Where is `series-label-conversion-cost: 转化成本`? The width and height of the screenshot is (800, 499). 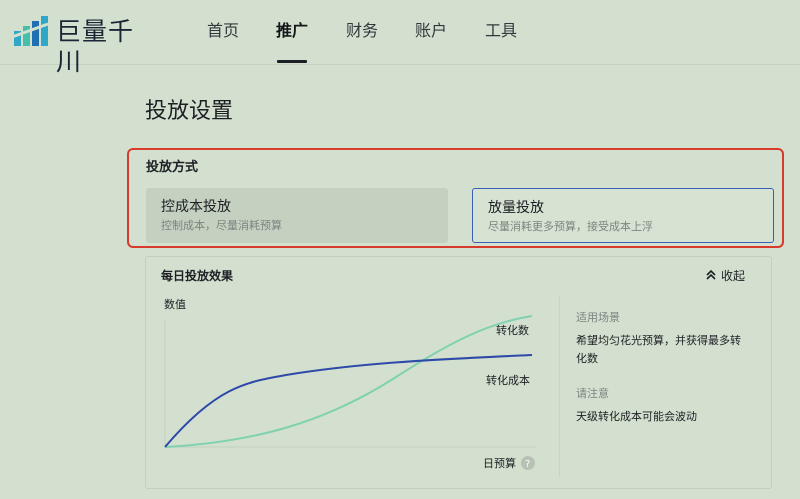 series-label-conversion-cost: 转化成本 is located at coordinates (508, 380).